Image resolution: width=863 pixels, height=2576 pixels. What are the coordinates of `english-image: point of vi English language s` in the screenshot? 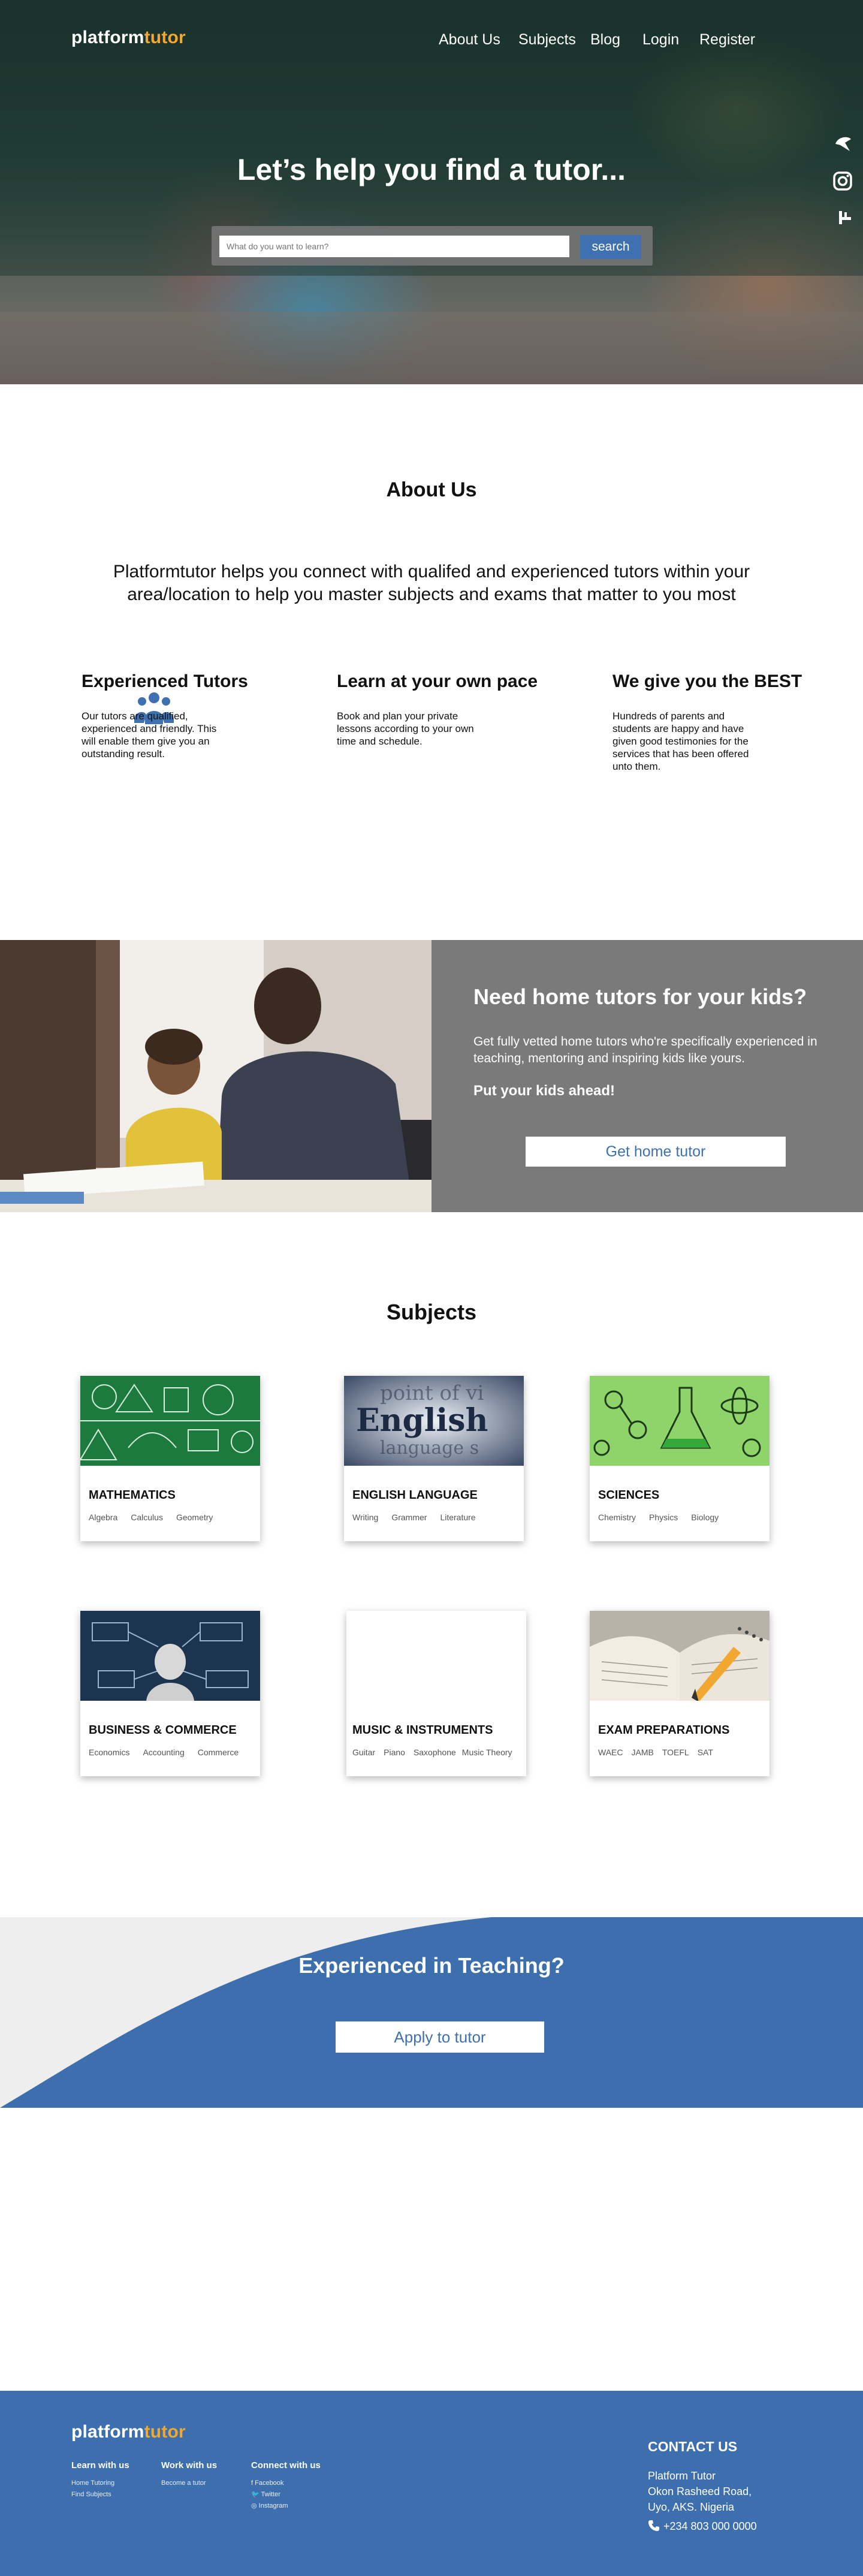 It's located at (434, 1421).